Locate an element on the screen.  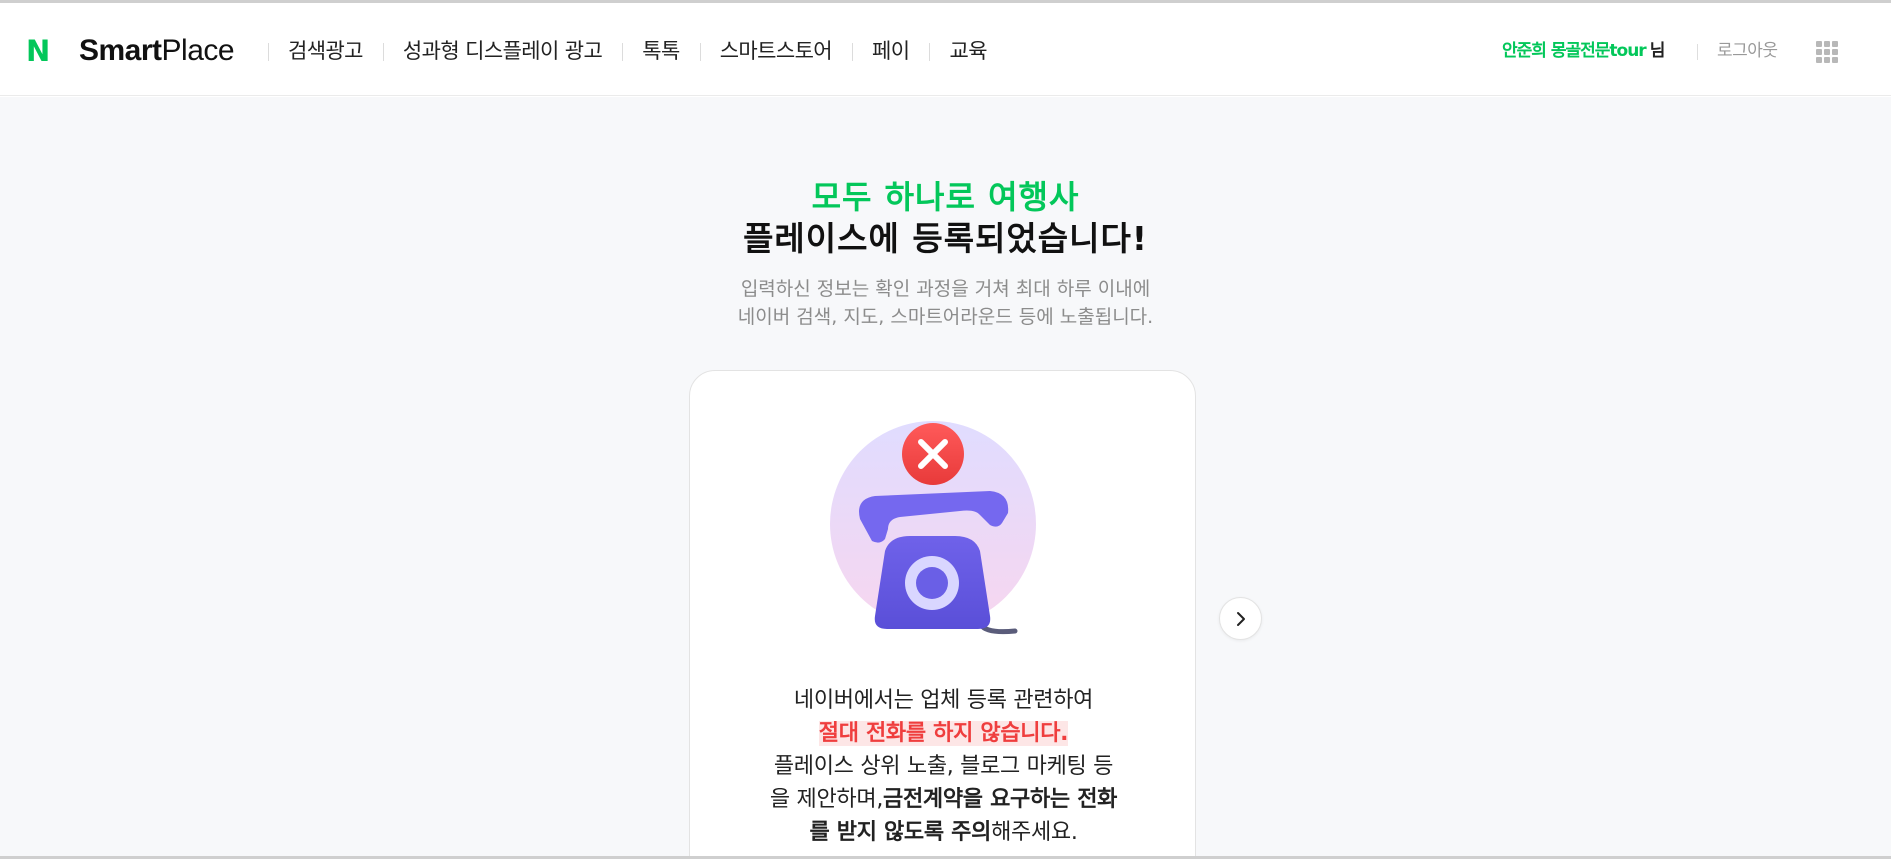
notice-line-1: 네이버에서는 업체 등록 관련하여 is located at coordinates (943, 700).